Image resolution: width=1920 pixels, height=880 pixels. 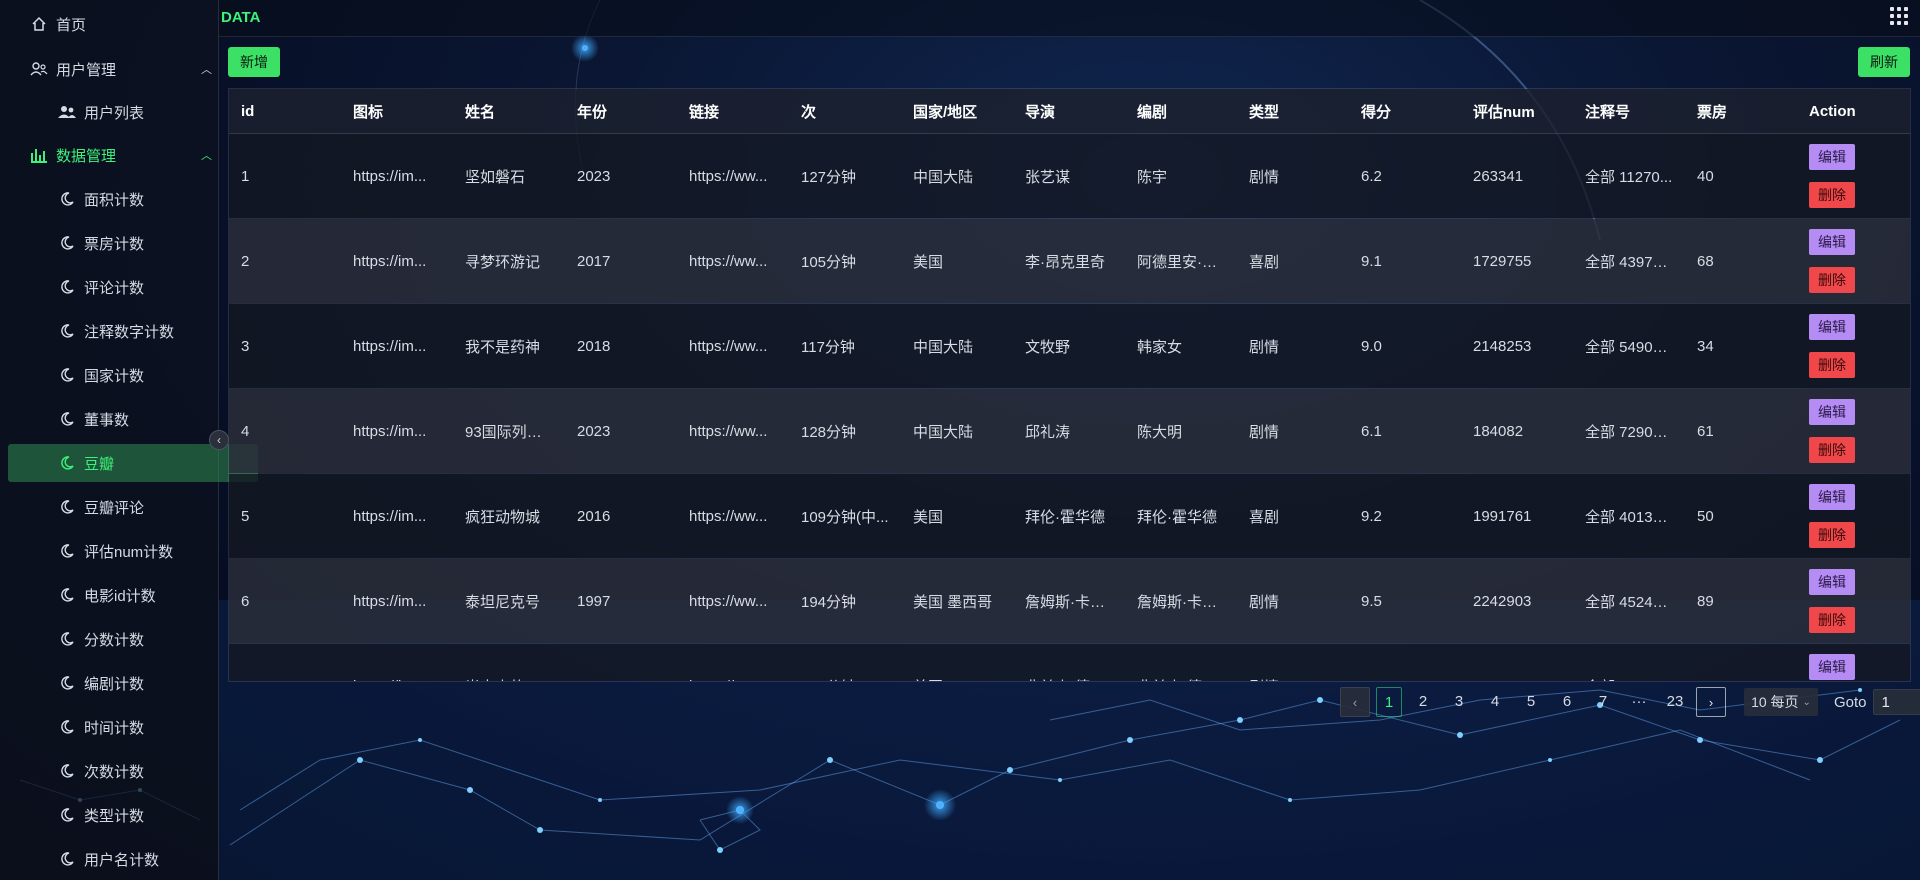 What do you see at coordinates (1741, 601) in the screenshot?
I see `table-cell: 89` at bounding box center [1741, 601].